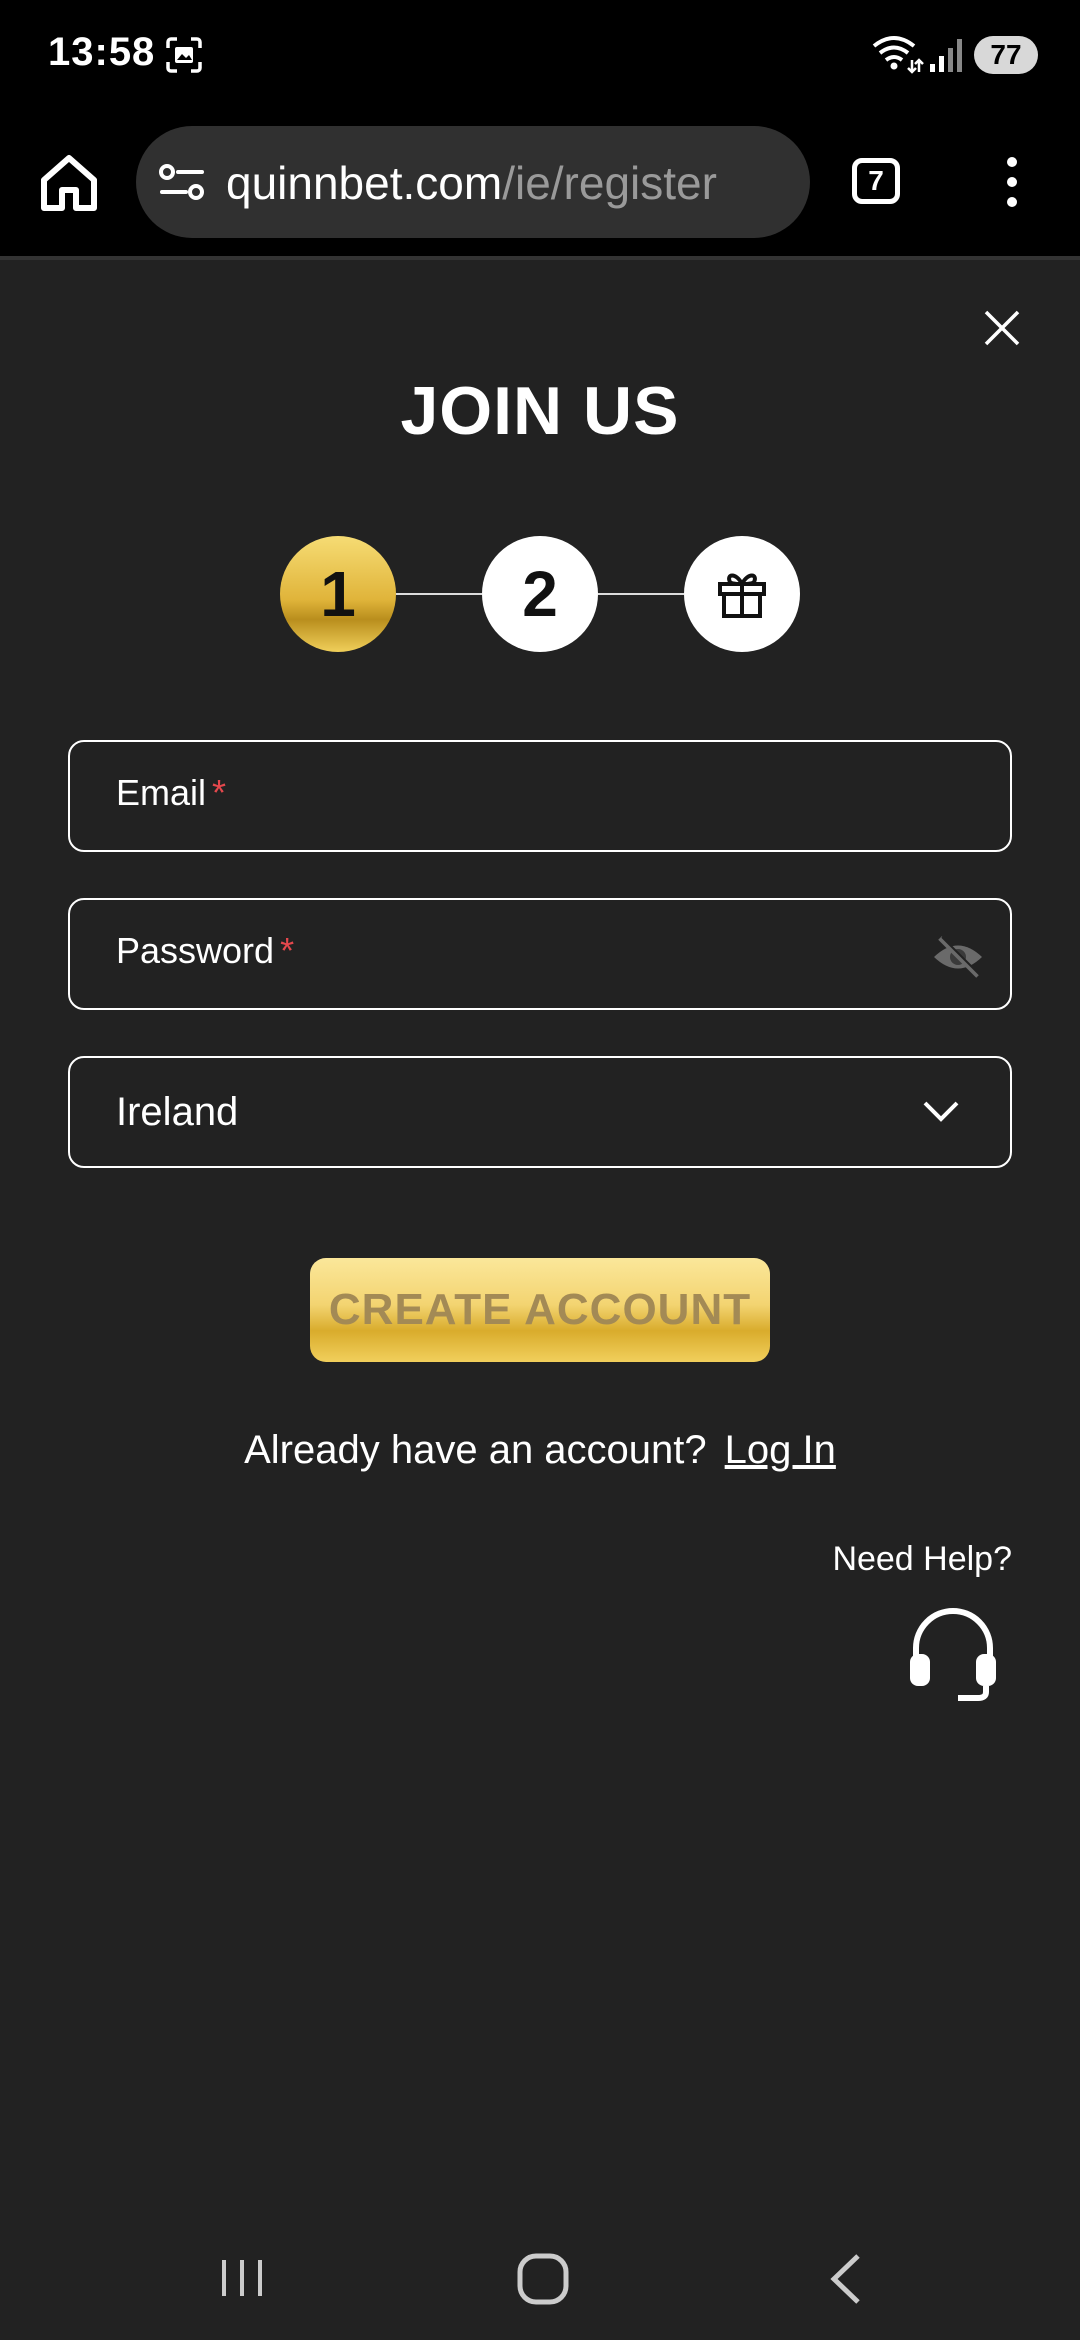 This screenshot has height=2340, width=1080. I want to click on signal-icon, so click(946, 55).